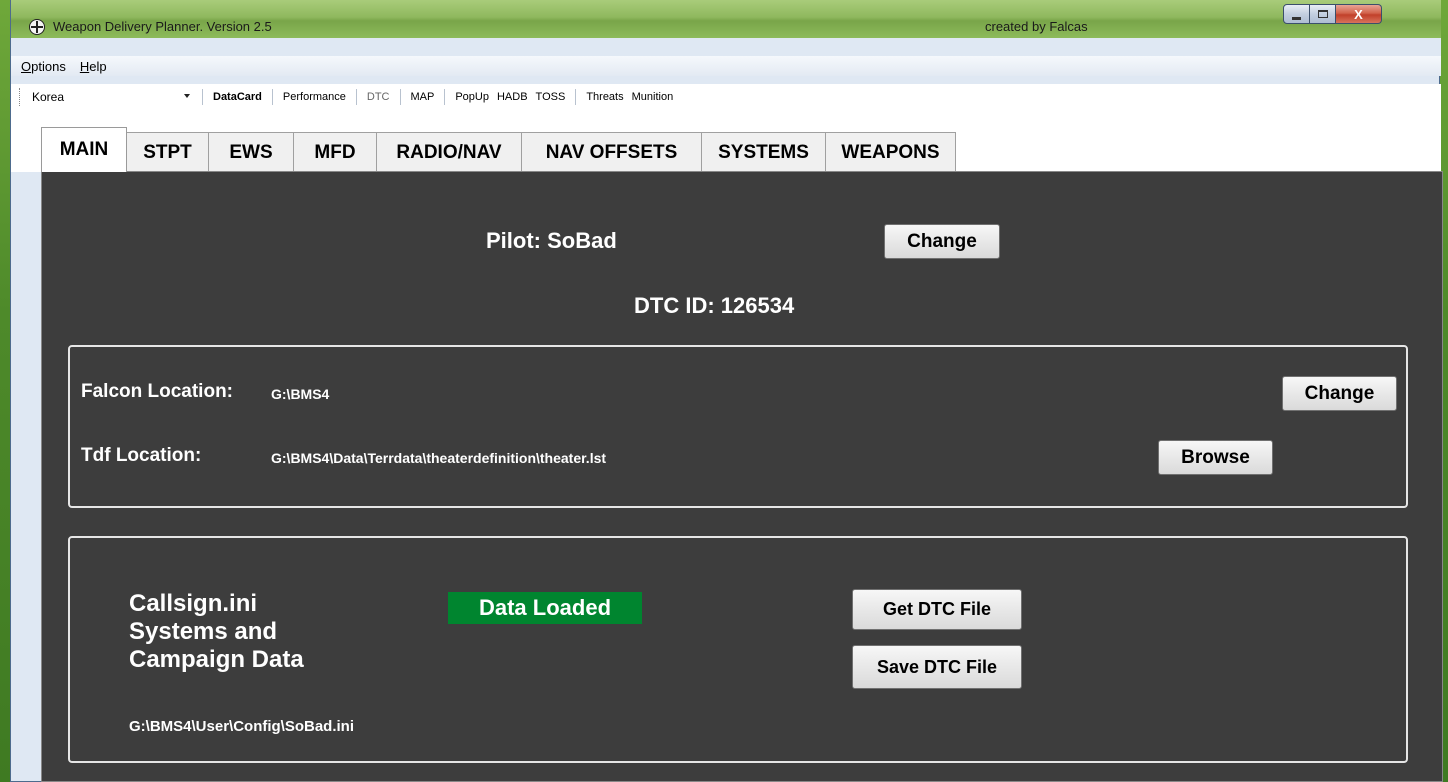 The height and width of the screenshot is (782, 1448). I want to click on maximize-button, so click(1323, 14).